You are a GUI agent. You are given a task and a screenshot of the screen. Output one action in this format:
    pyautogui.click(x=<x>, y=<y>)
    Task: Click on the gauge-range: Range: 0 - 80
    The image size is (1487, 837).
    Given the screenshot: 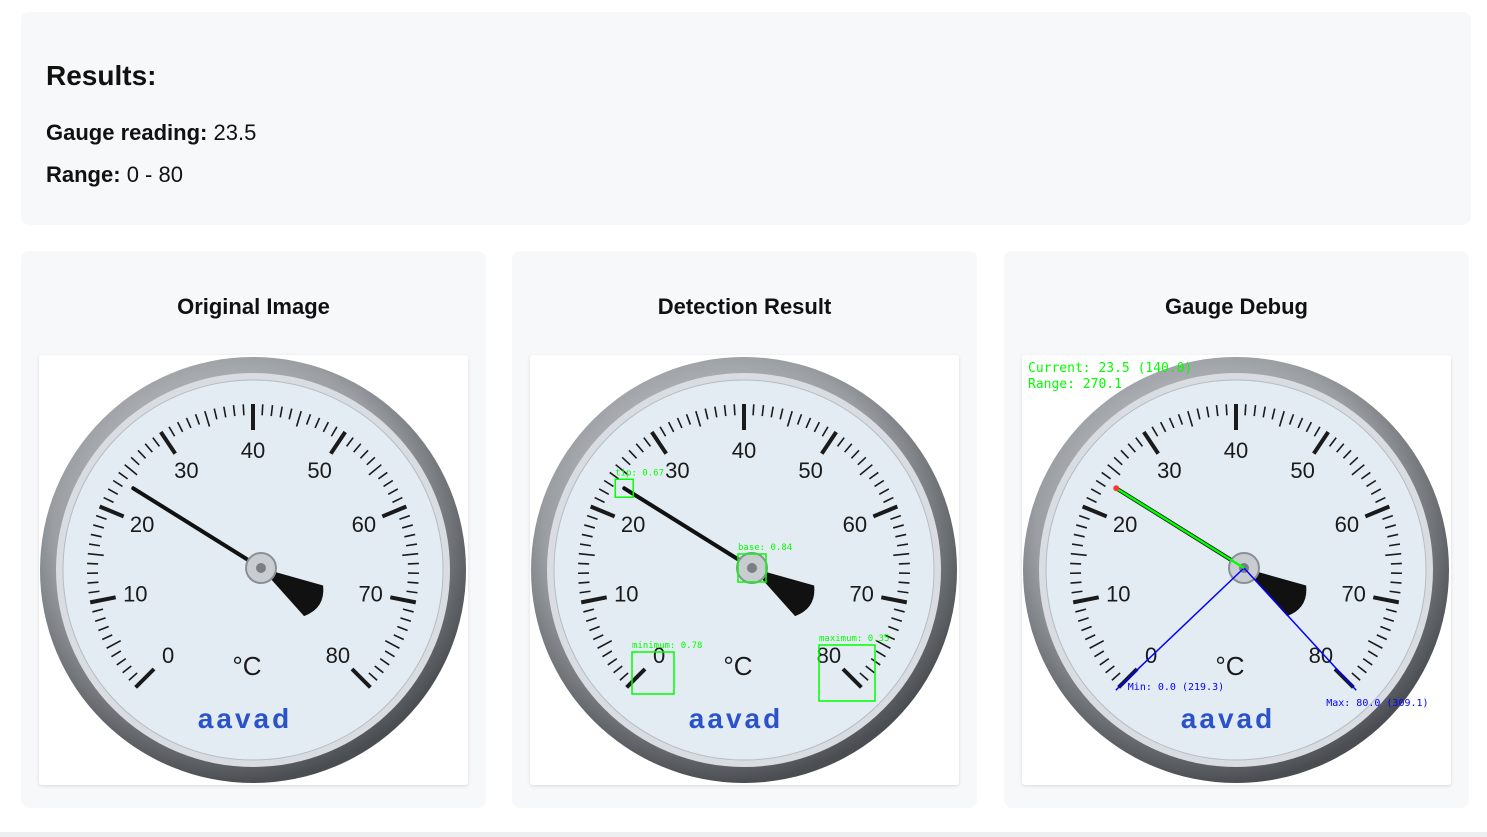 What is the action you would take?
    pyautogui.click(x=114, y=175)
    